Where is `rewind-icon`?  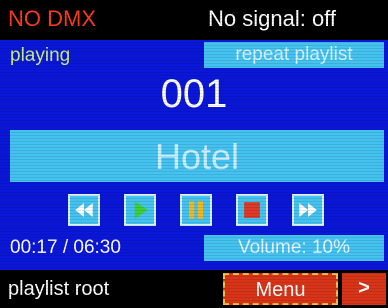 rewind-icon is located at coordinates (84, 210).